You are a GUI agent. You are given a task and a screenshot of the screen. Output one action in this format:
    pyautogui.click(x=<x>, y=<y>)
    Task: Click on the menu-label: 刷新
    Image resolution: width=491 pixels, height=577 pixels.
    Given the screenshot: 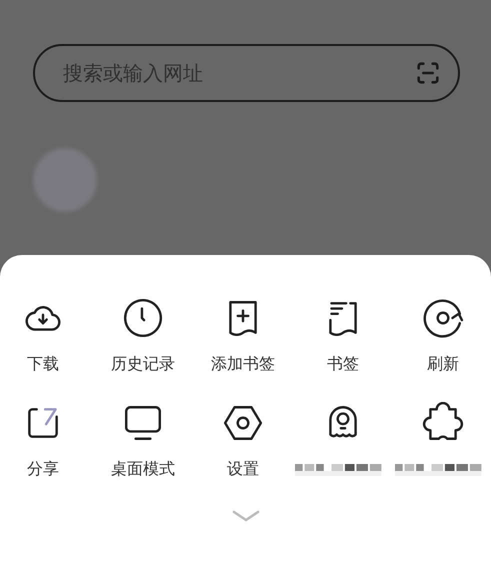 What is the action you would take?
    pyautogui.click(x=443, y=364)
    